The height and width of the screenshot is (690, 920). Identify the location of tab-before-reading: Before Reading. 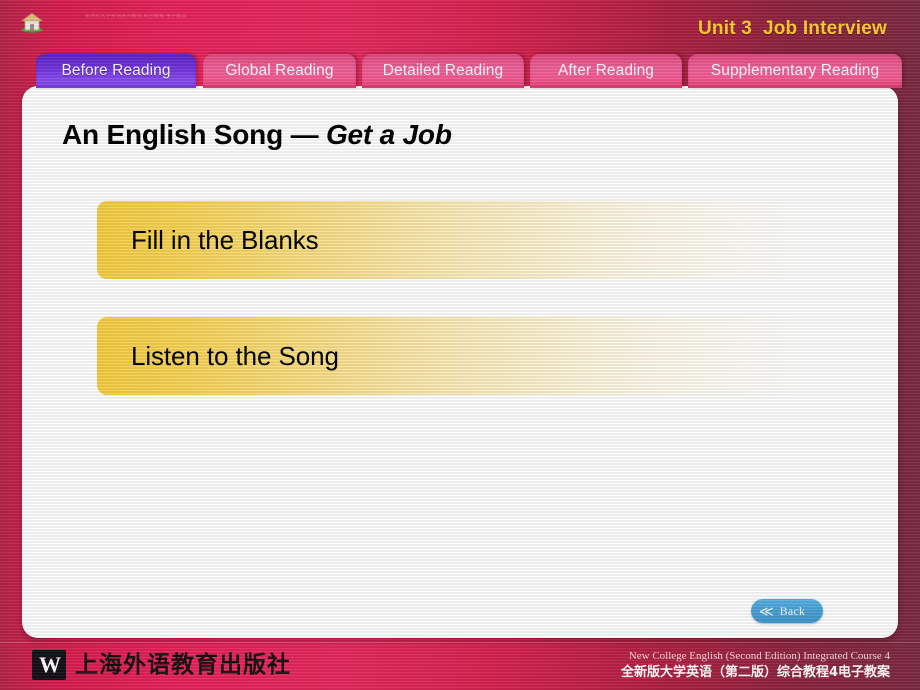
(116, 71).